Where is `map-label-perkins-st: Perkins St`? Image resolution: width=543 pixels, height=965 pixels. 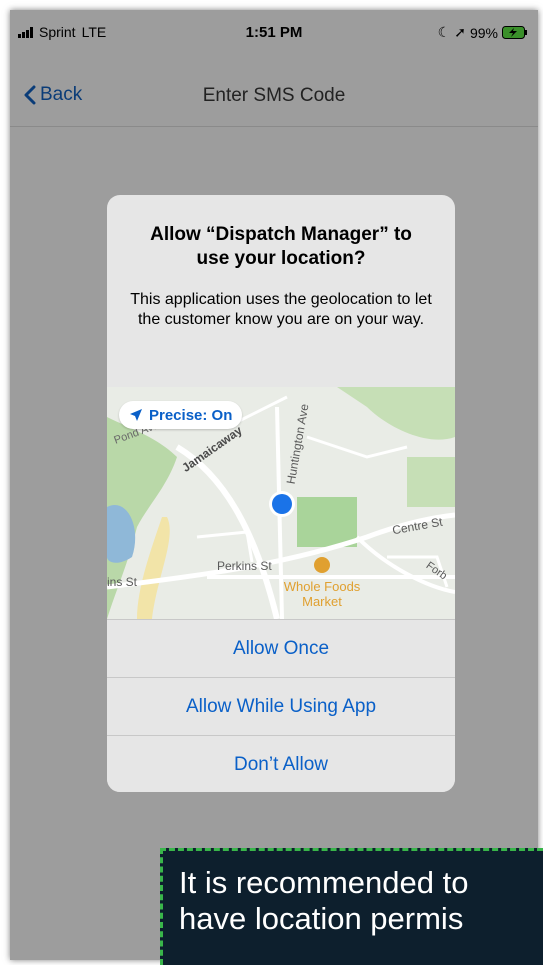 map-label-perkins-st: Perkins St is located at coordinates (244, 566).